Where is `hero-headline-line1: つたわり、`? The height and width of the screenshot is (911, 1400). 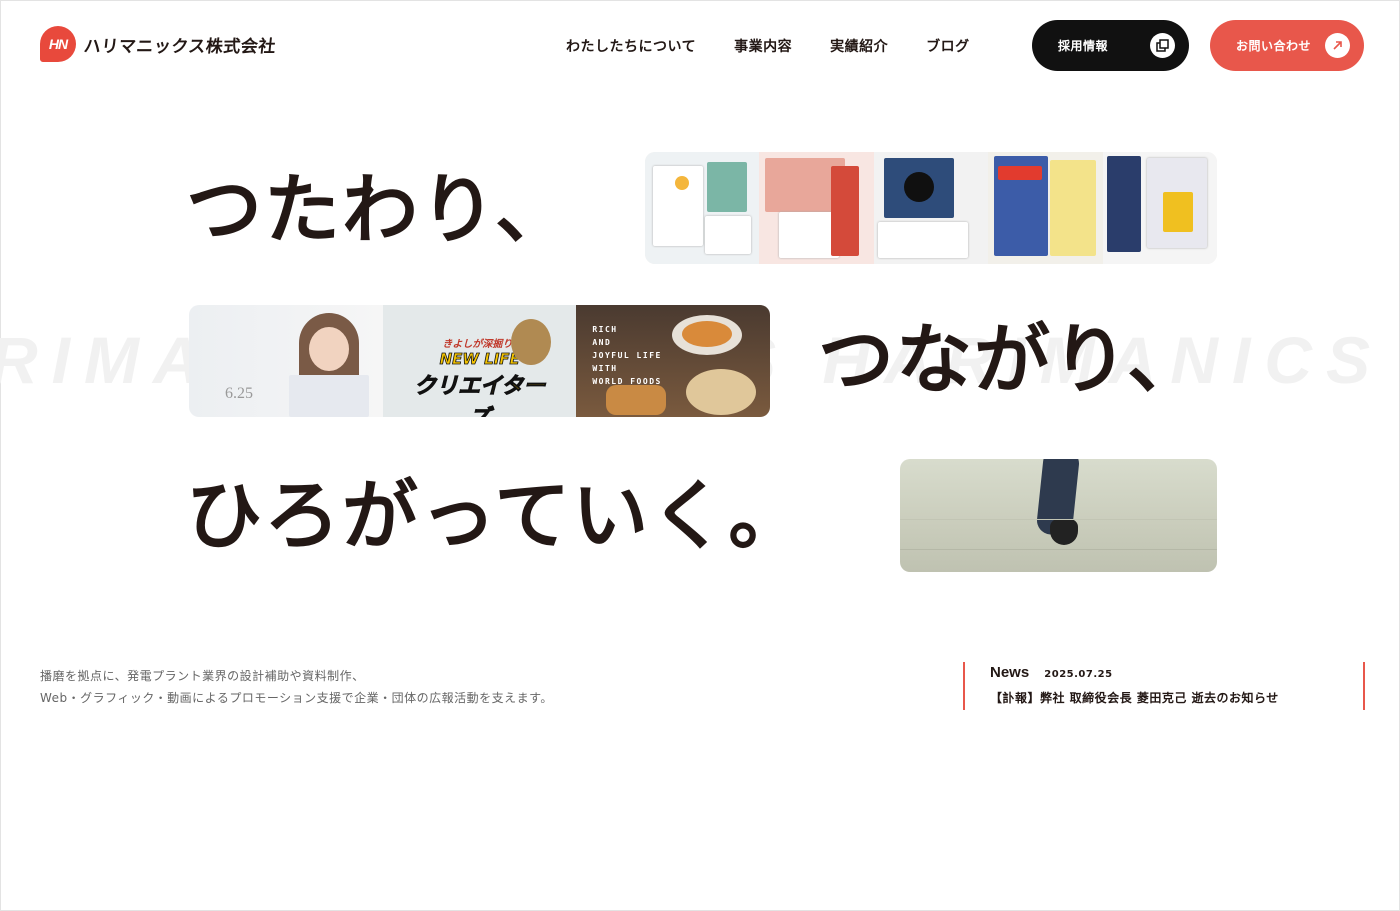 hero-headline-line1: つたわり、 is located at coordinates (379, 209).